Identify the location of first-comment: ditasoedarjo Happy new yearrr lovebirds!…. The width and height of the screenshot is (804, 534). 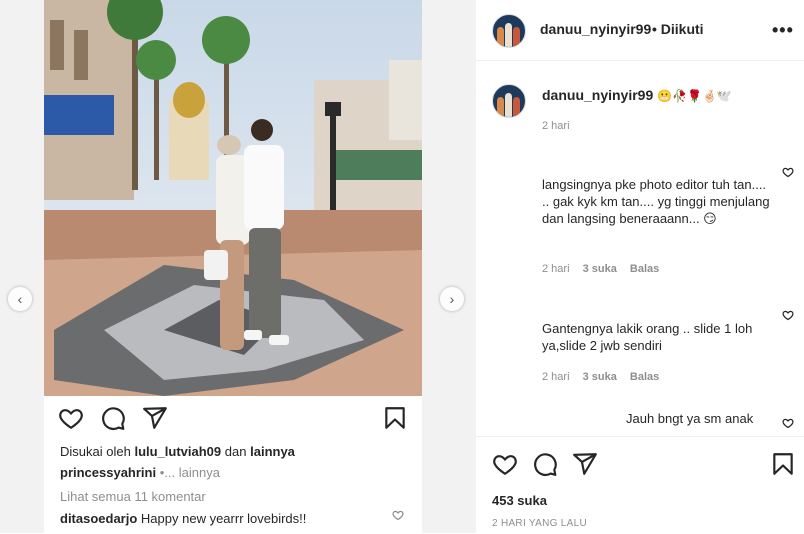
(183, 518).